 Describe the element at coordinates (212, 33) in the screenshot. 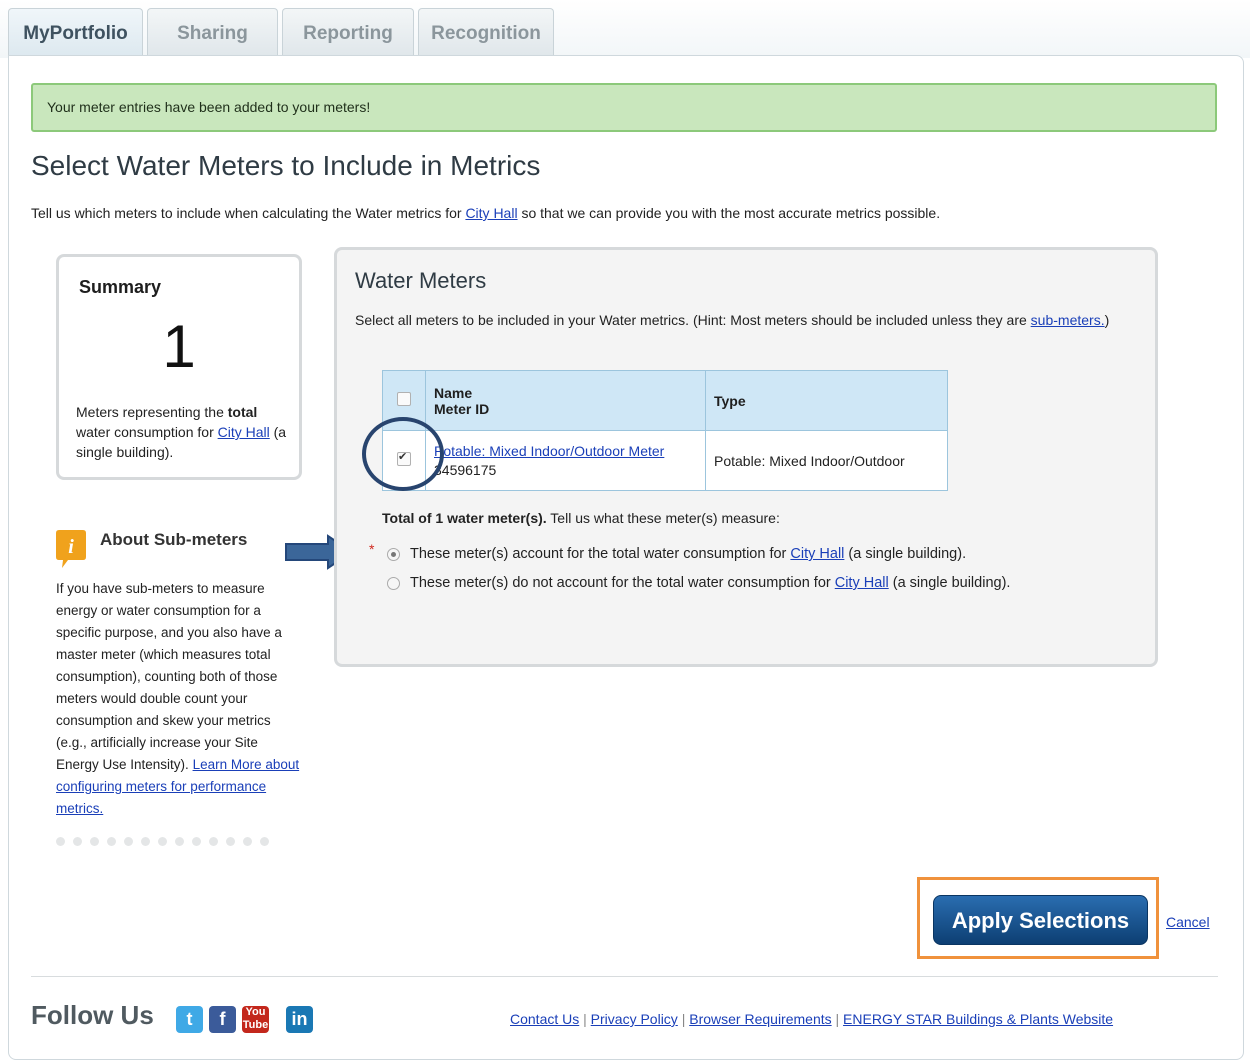

I see `tab-sharing: Sharing` at that location.